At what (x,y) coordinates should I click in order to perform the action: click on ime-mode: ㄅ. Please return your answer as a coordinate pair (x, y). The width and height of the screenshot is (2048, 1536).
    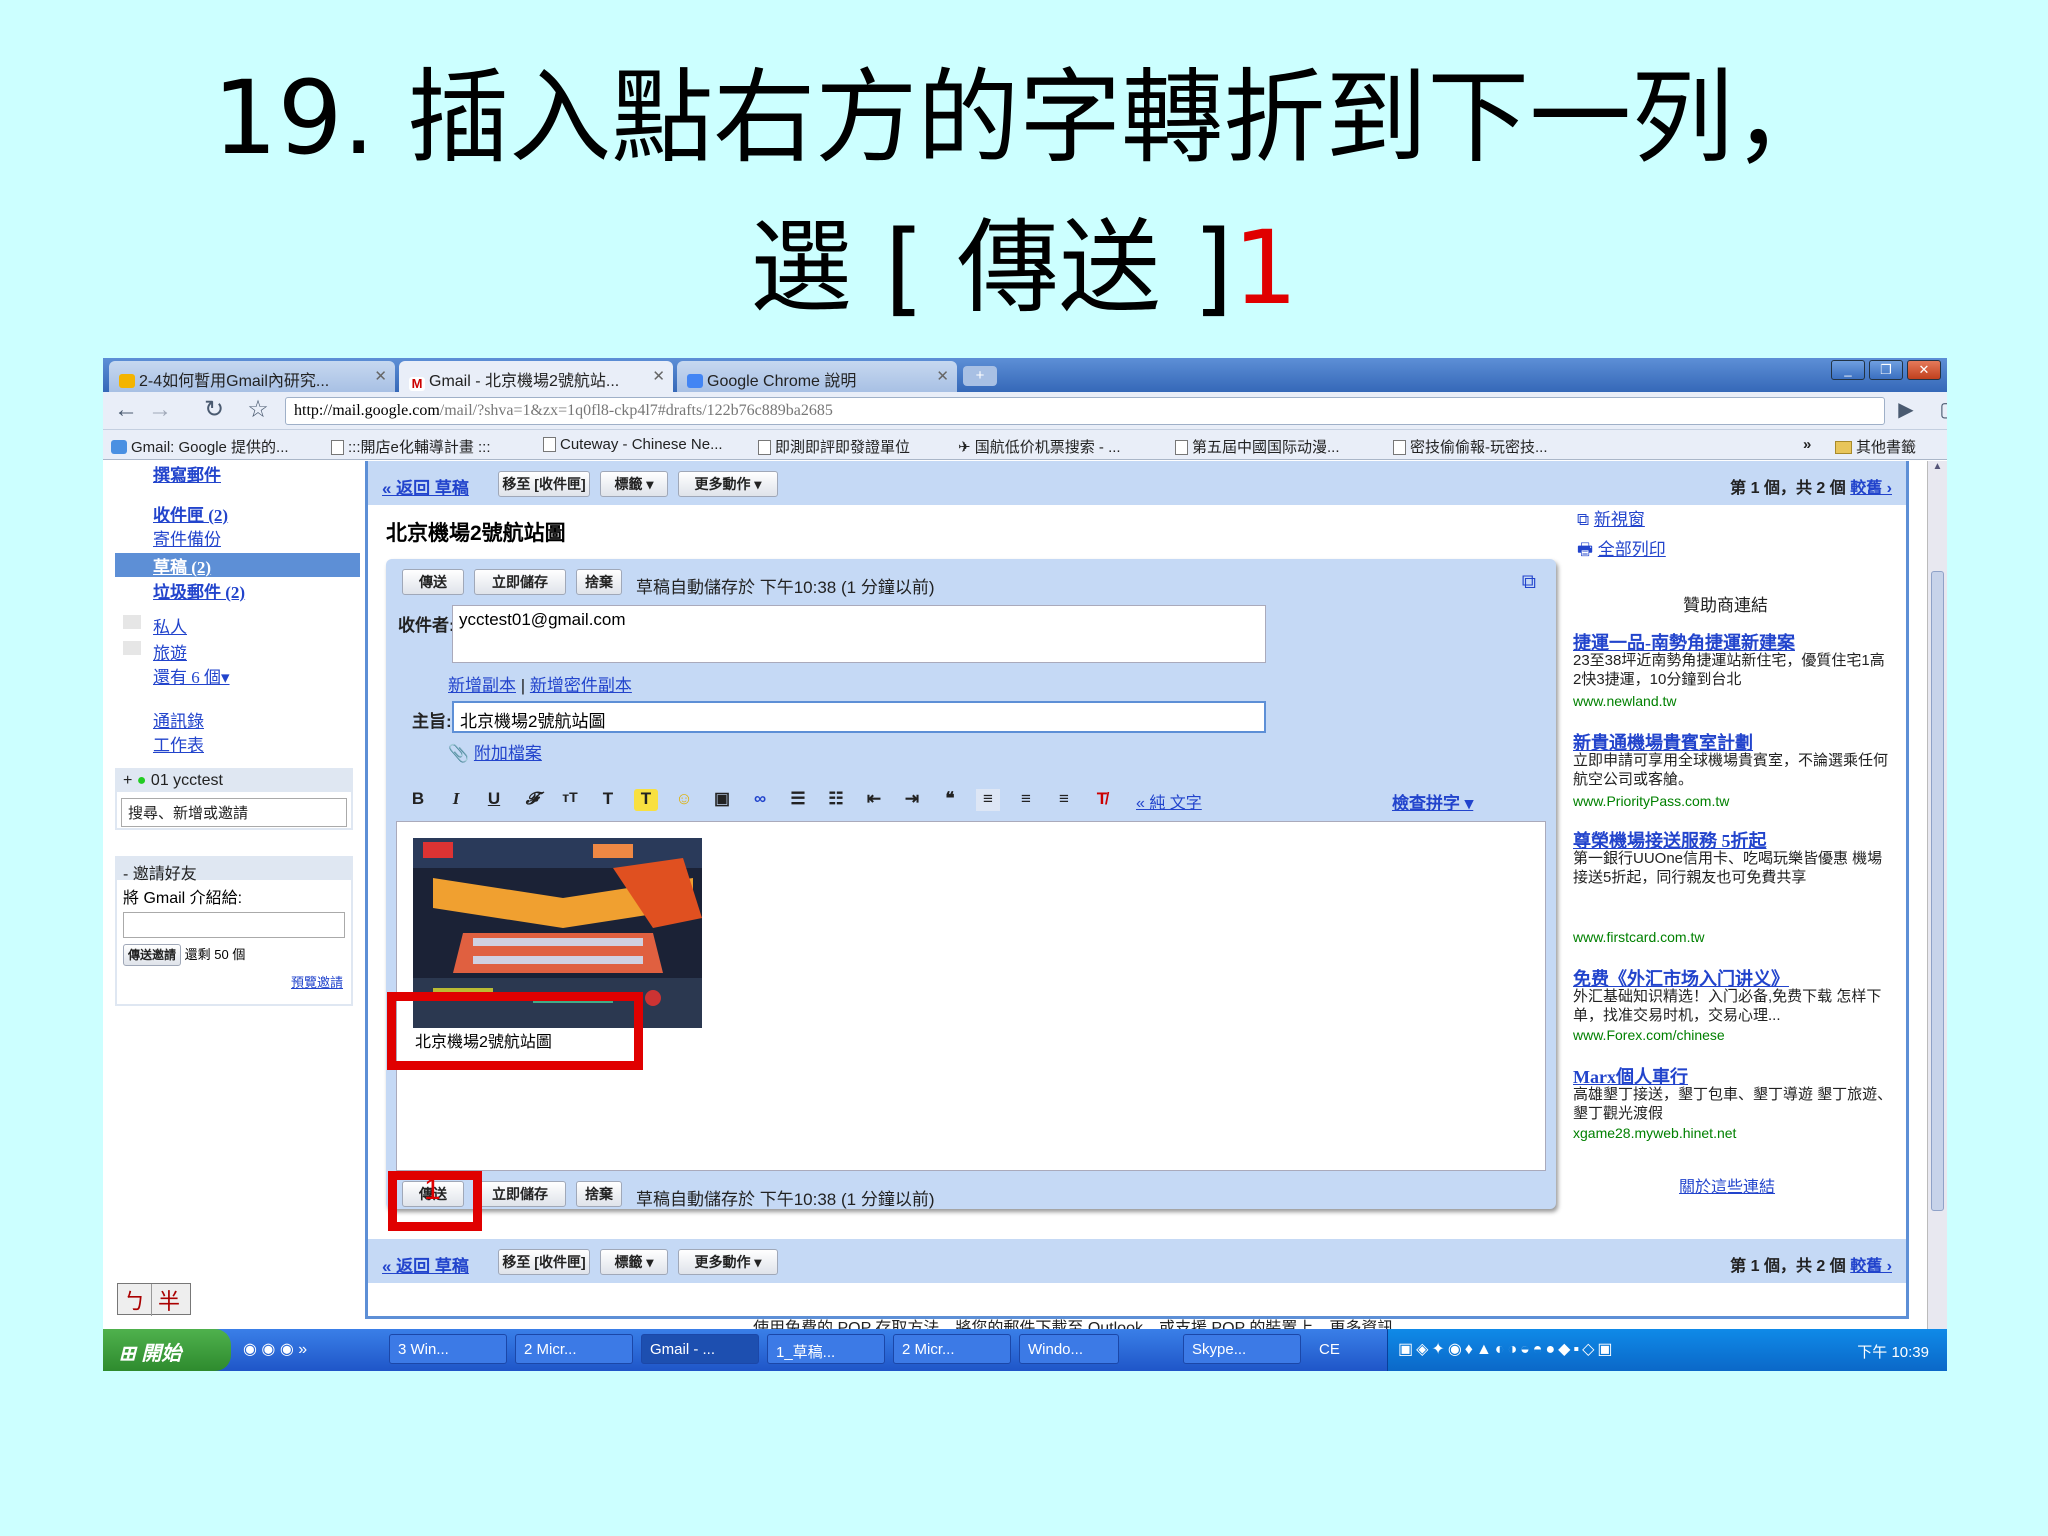
    Looking at the image, I should click on (135, 1300).